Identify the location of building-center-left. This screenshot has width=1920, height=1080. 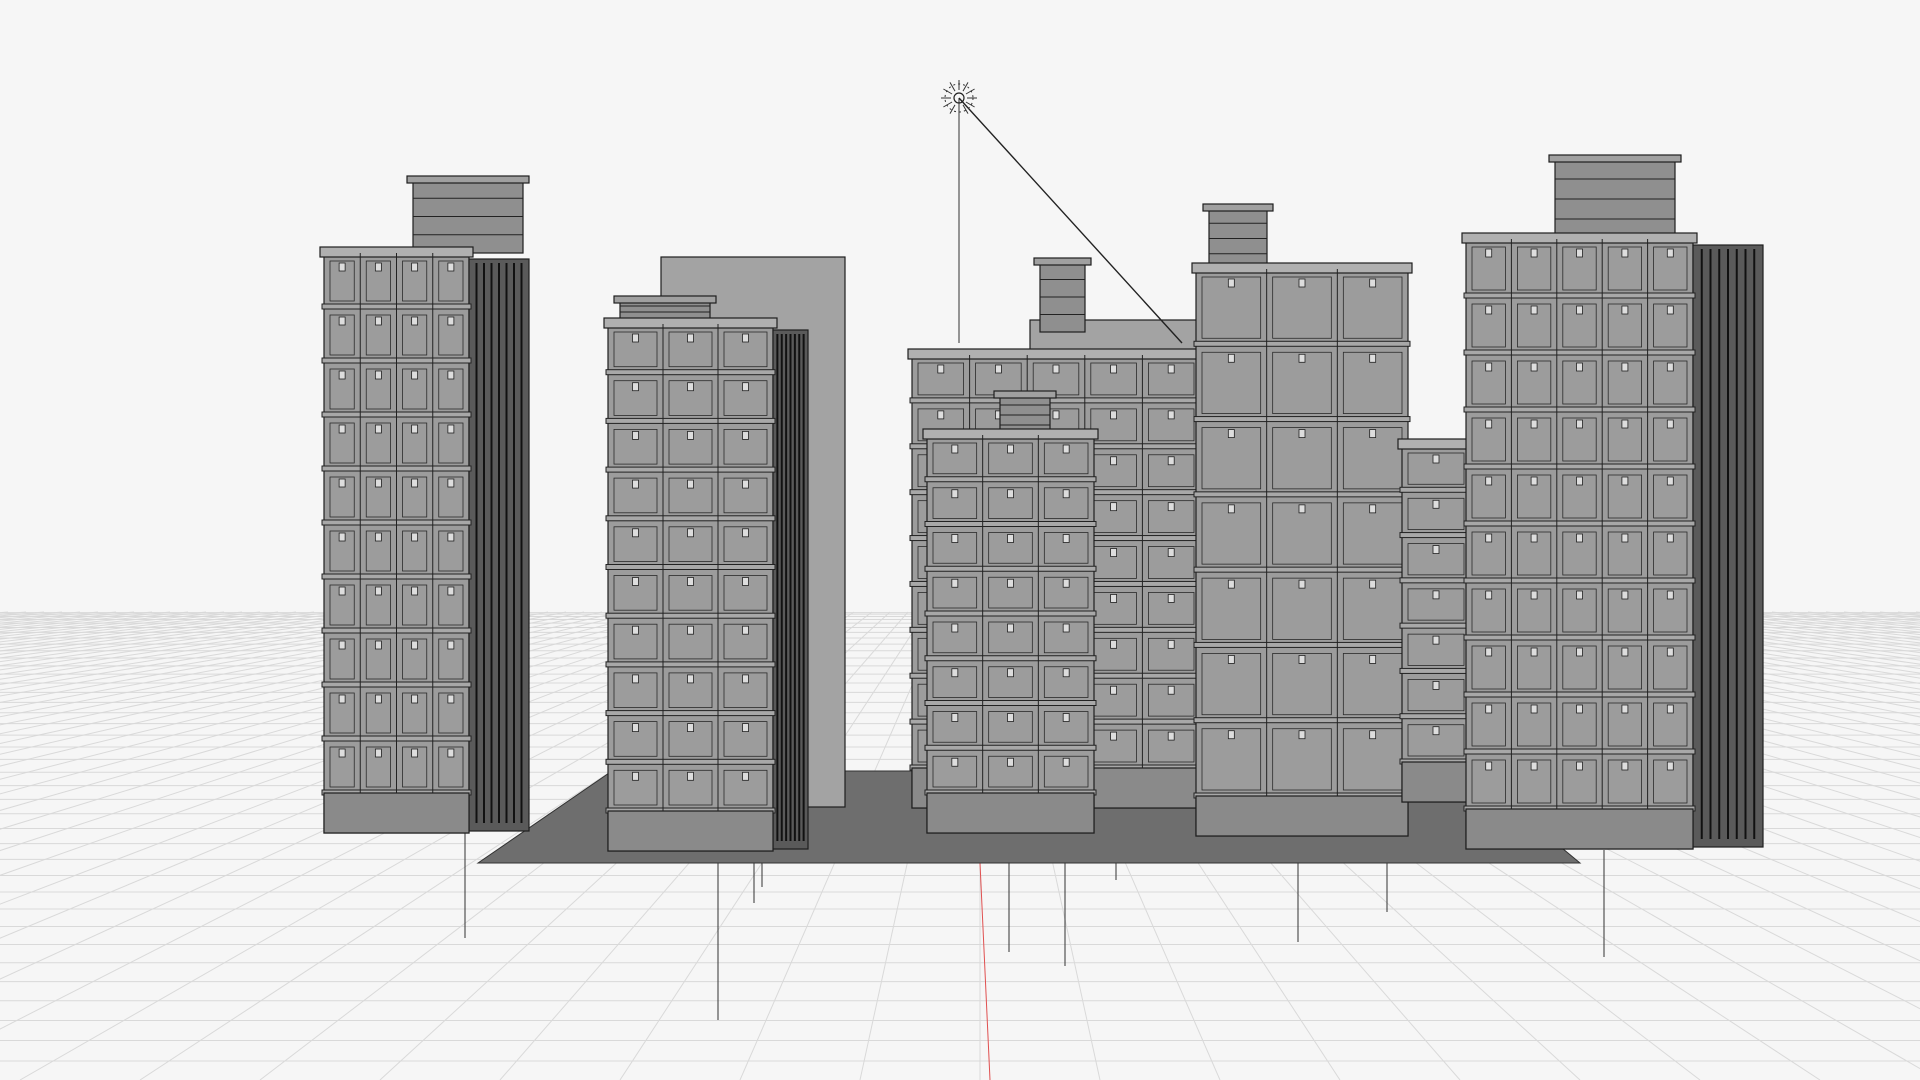
(724, 554).